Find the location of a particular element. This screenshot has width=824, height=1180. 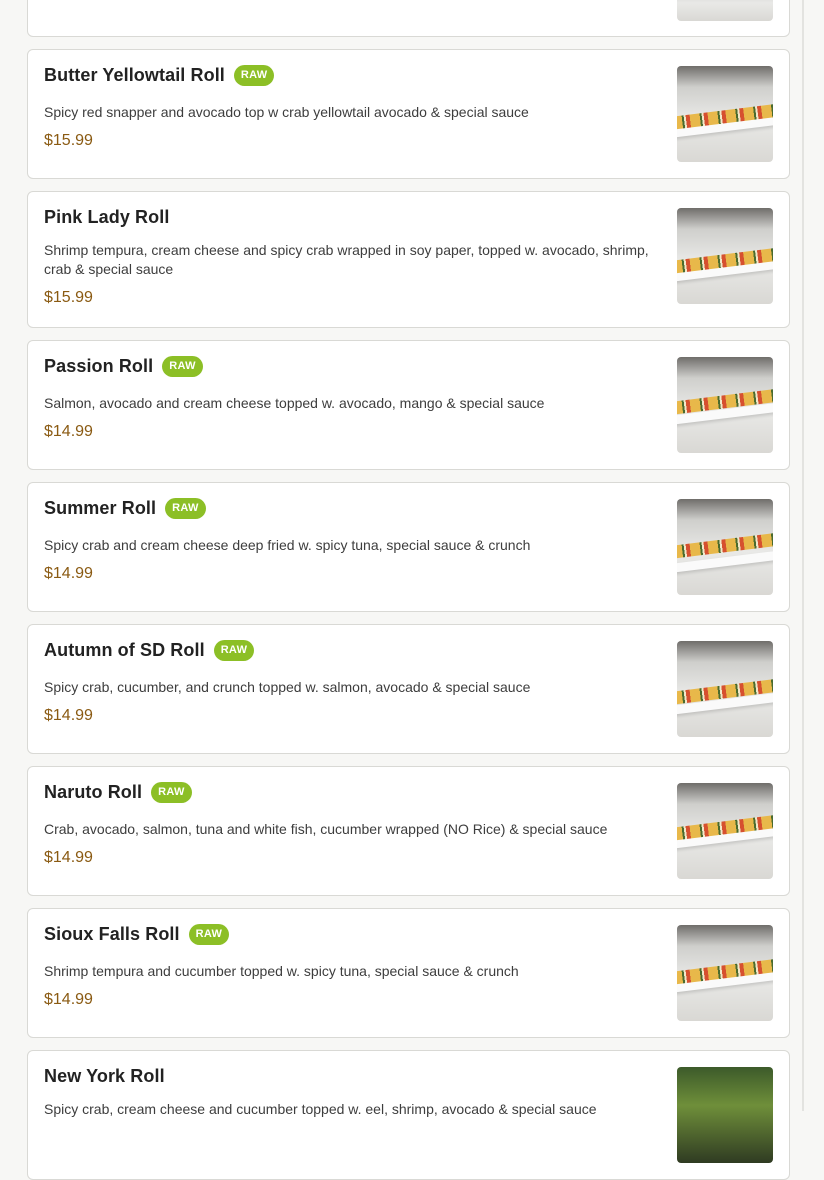

menu-item-name: Sioux Falls Roll is located at coordinates (112, 934).